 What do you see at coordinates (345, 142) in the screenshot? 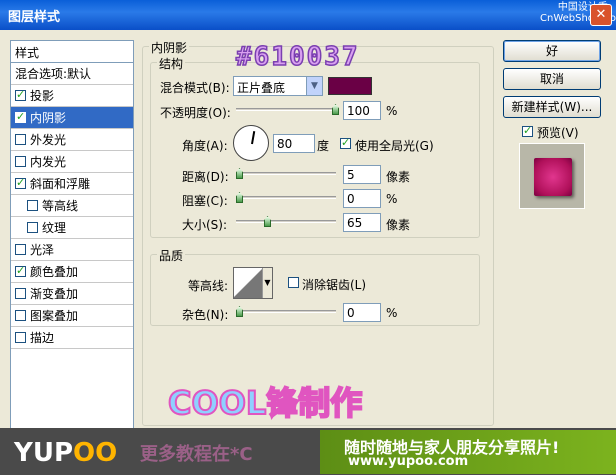
I see `global-light-checkbox` at bounding box center [345, 142].